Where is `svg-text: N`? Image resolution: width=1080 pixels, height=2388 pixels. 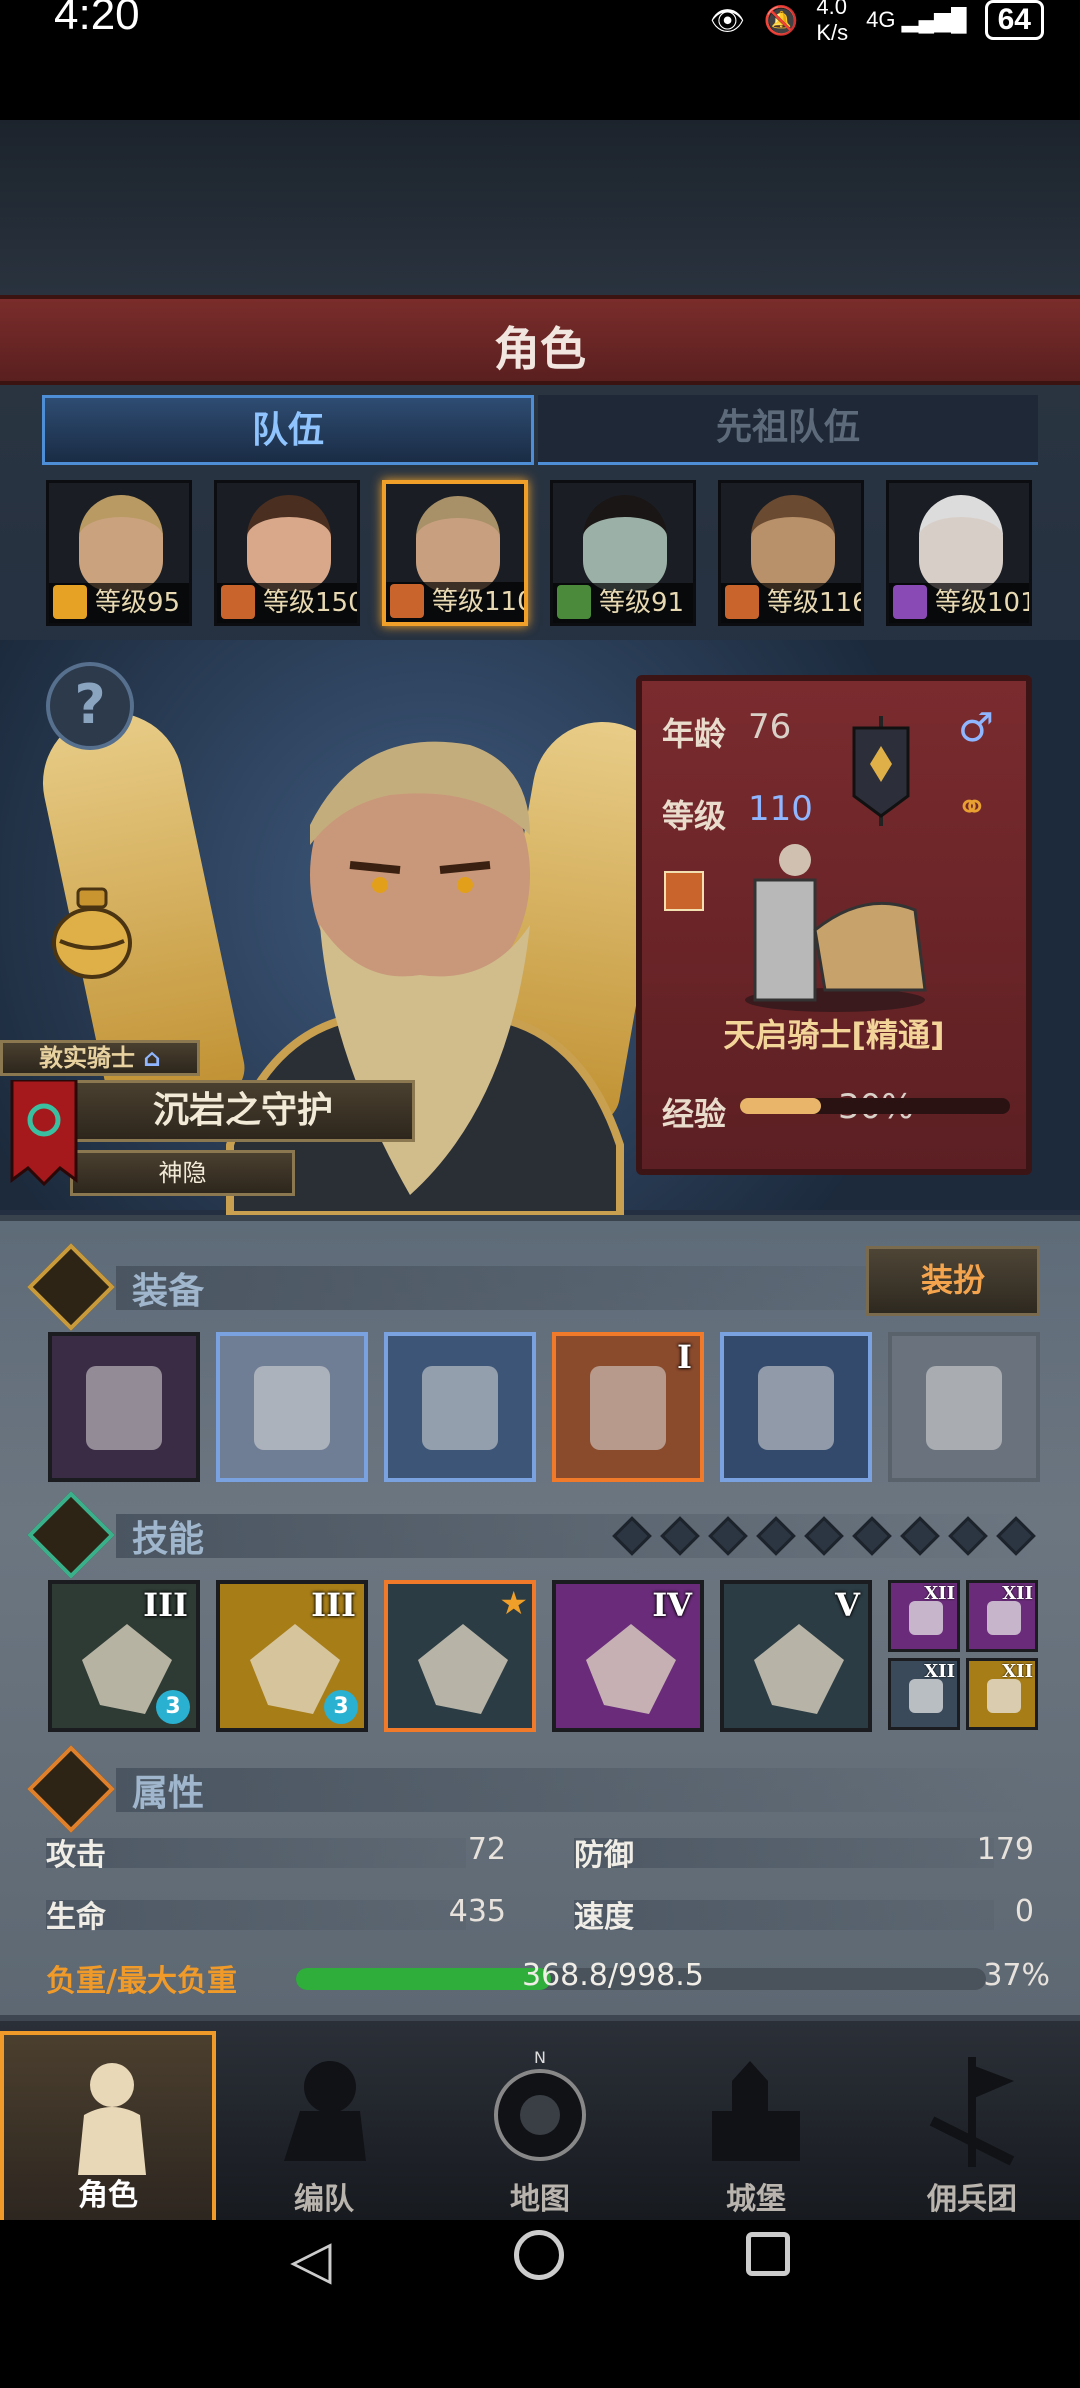 svg-text: N is located at coordinates (540, 2059).